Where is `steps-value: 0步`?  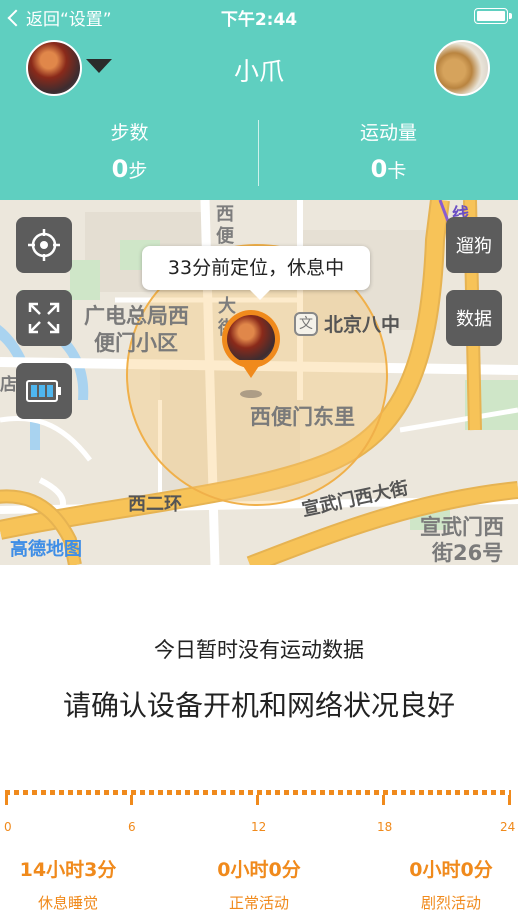
steps-value: 0步 is located at coordinates (129, 169).